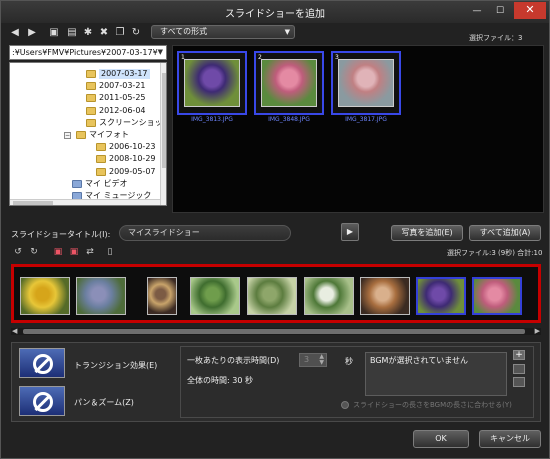 This screenshot has width=550, height=459. What do you see at coordinates (441, 439) in the screenshot?
I see `ok-button: OK` at bounding box center [441, 439].